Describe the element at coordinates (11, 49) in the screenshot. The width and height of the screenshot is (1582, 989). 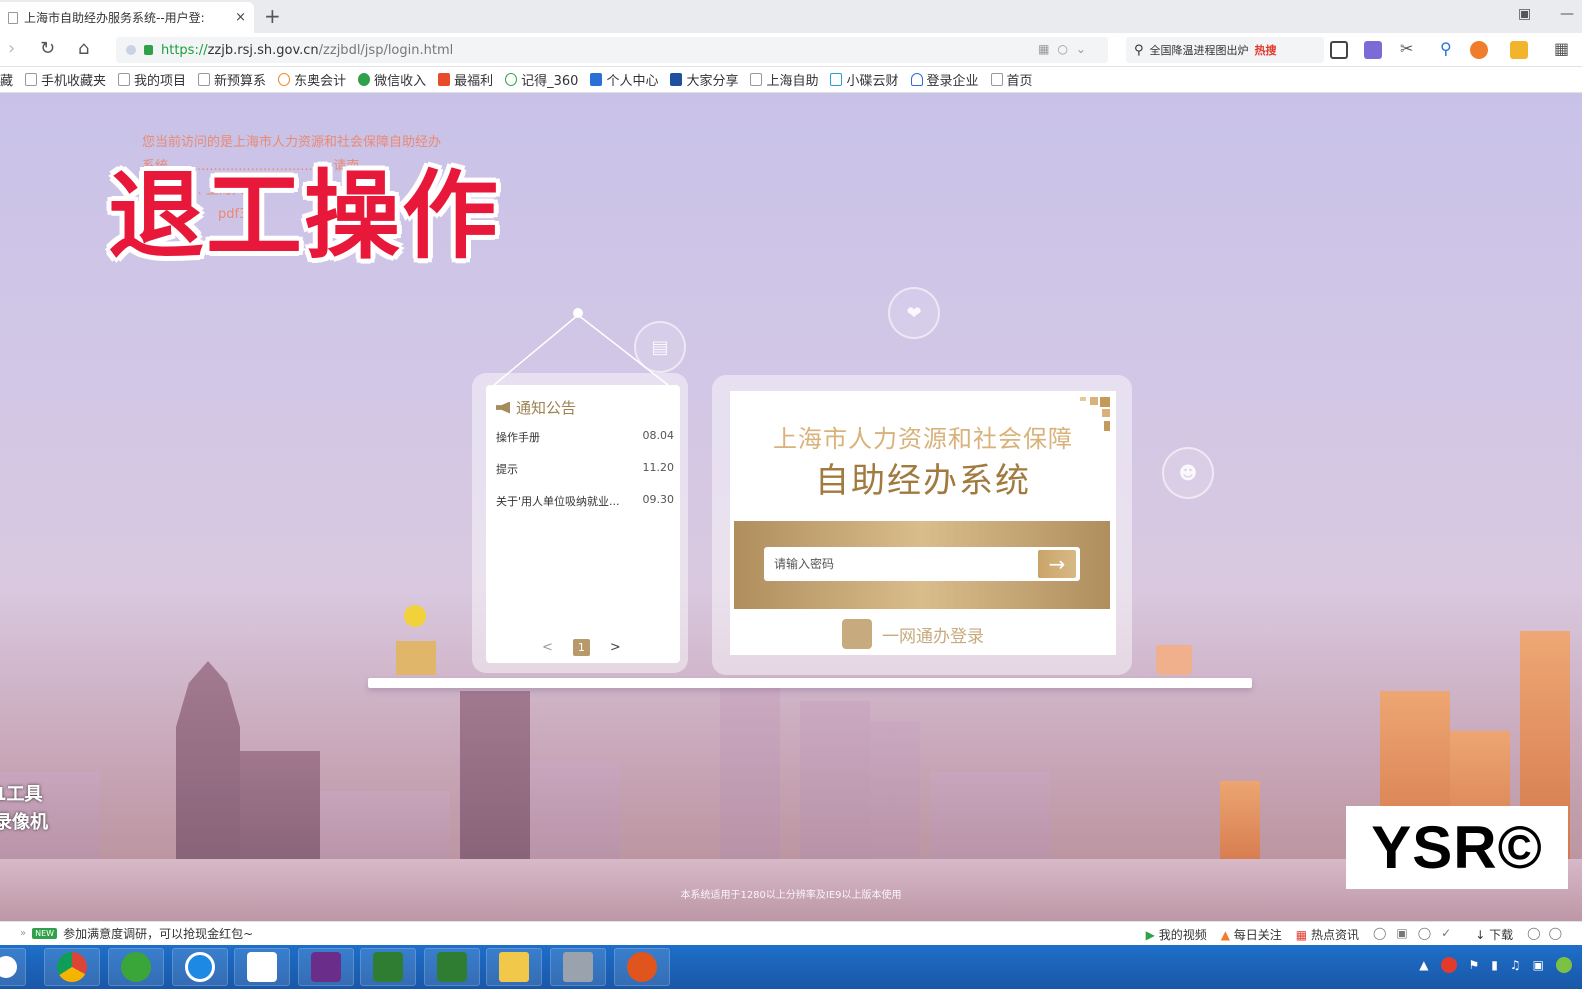
I see `forward-icon: ›` at that location.